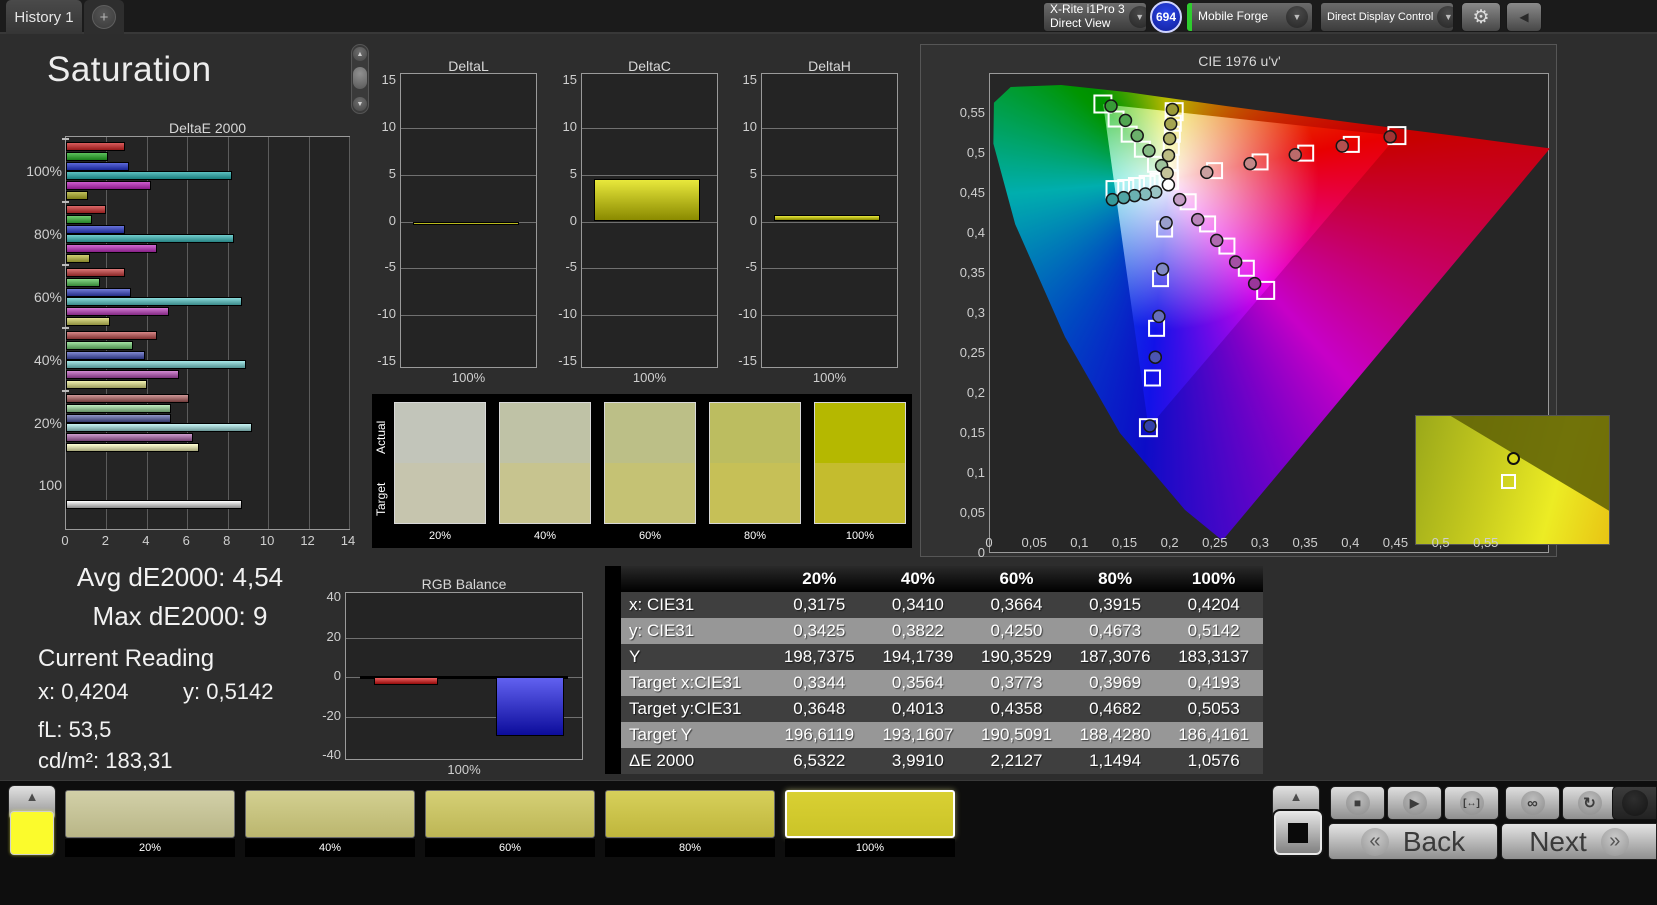 This screenshot has width=1657, height=905. I want to click on repeat-button: ↻, so click(1589, 803).